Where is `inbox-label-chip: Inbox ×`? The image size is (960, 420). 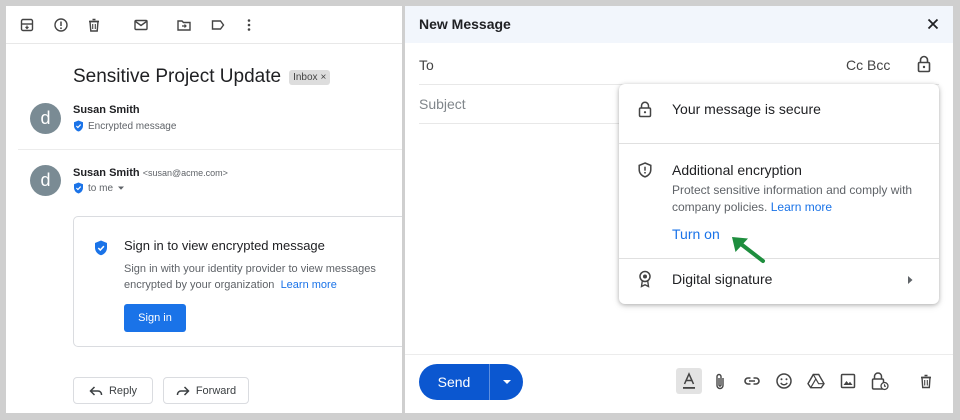 inbox-label-chip: Inbox × is located at coordinates (310, 77).